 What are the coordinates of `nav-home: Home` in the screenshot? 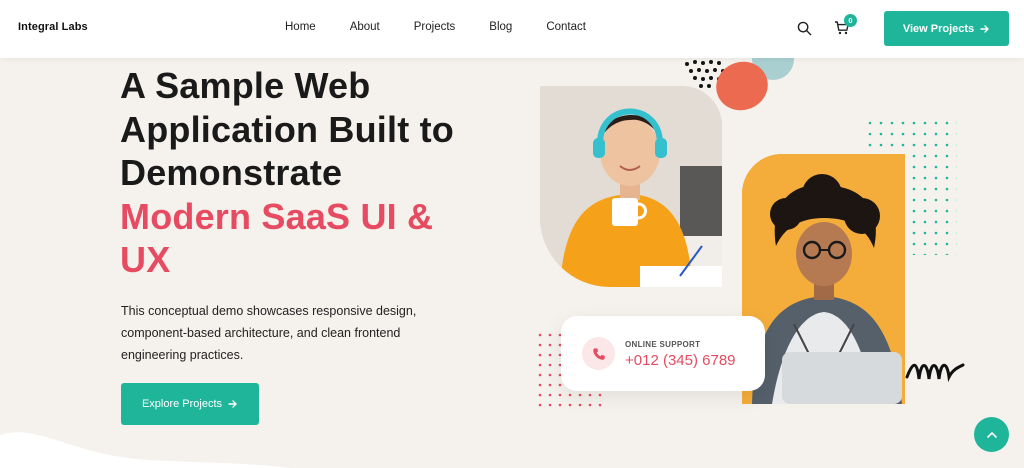 It's located at (300, 27).